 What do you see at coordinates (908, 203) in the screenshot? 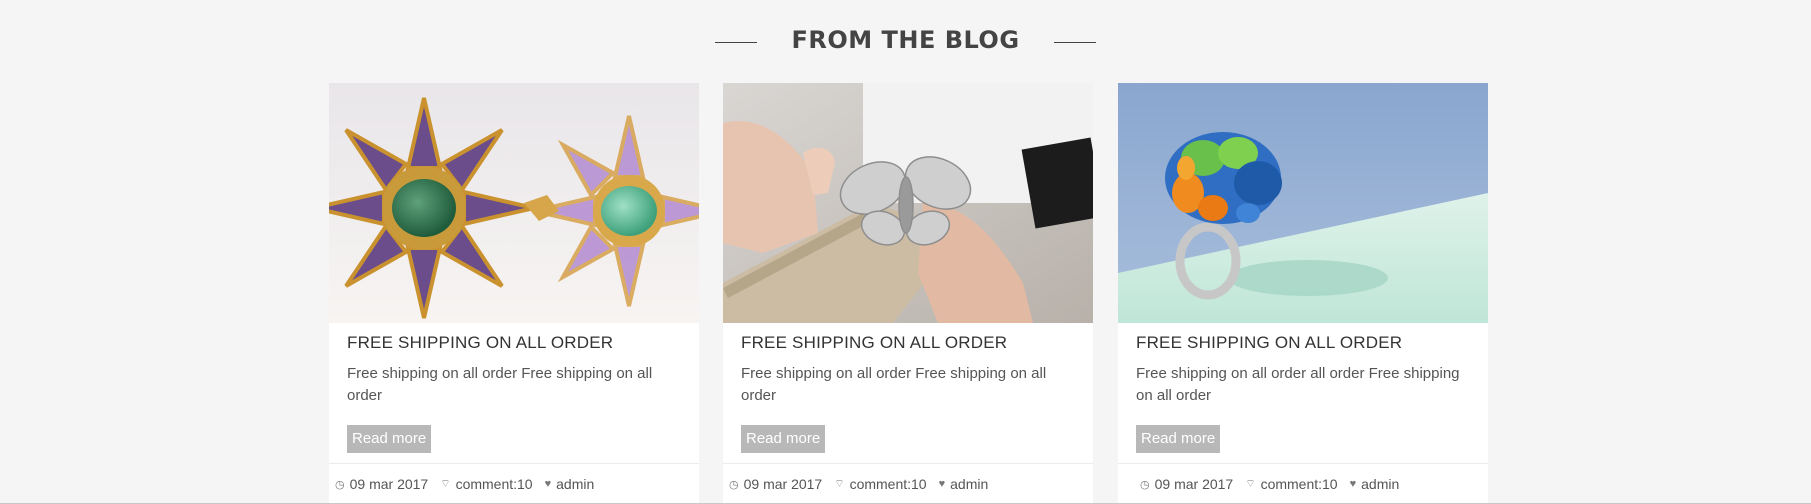
I see `post-image-jeweler` at bounding box center [908, 203].